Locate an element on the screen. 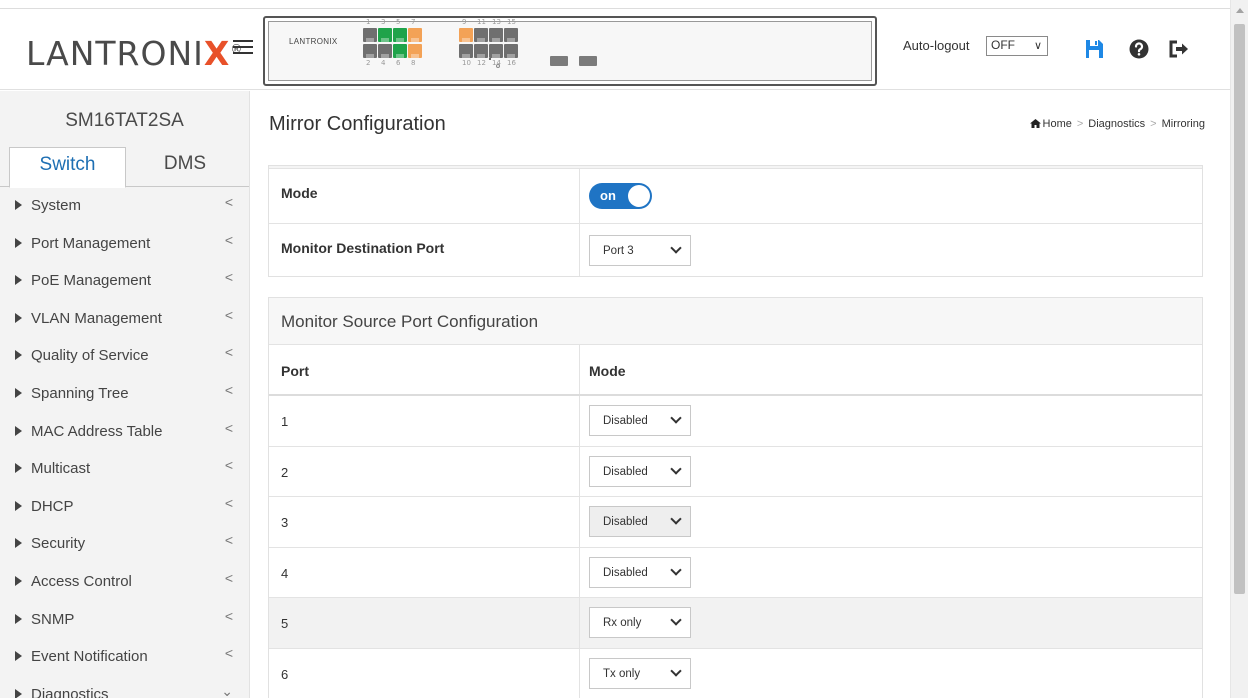 Image resolution: width=1248 pixels, height=698 pixels. table-row: 4 Disabled is located at coordinates (735, 572).